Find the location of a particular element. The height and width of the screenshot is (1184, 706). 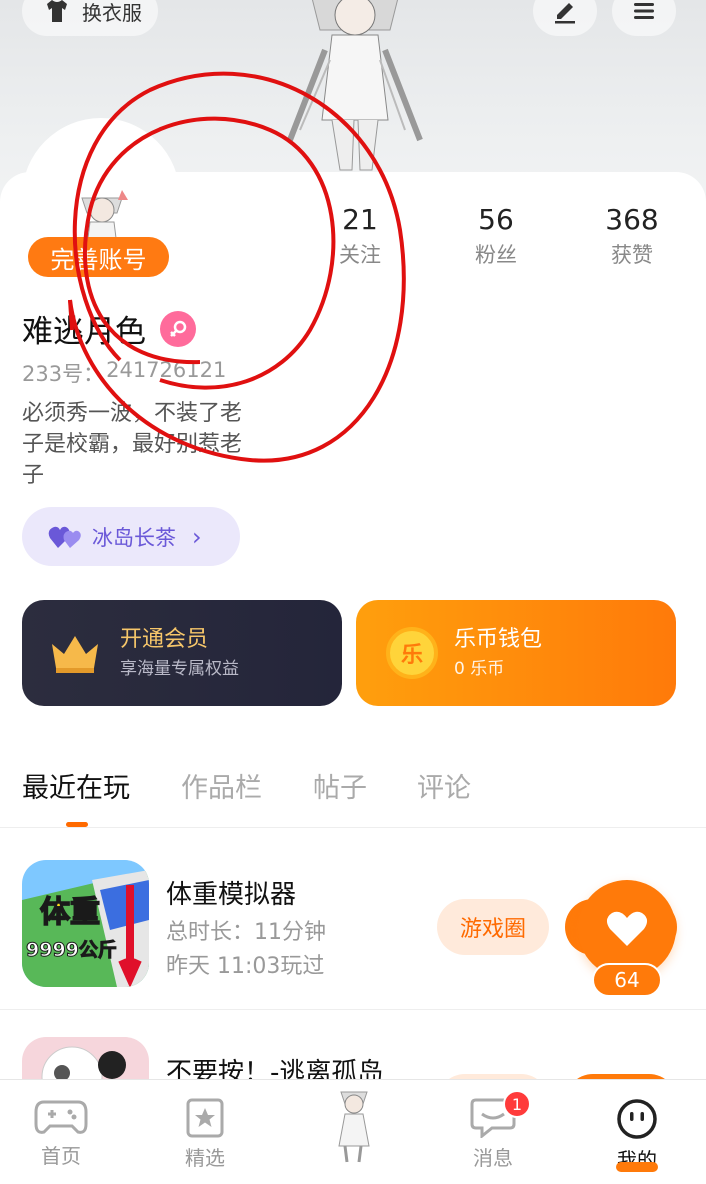

menu-icon is located at coordinates (644, 11).